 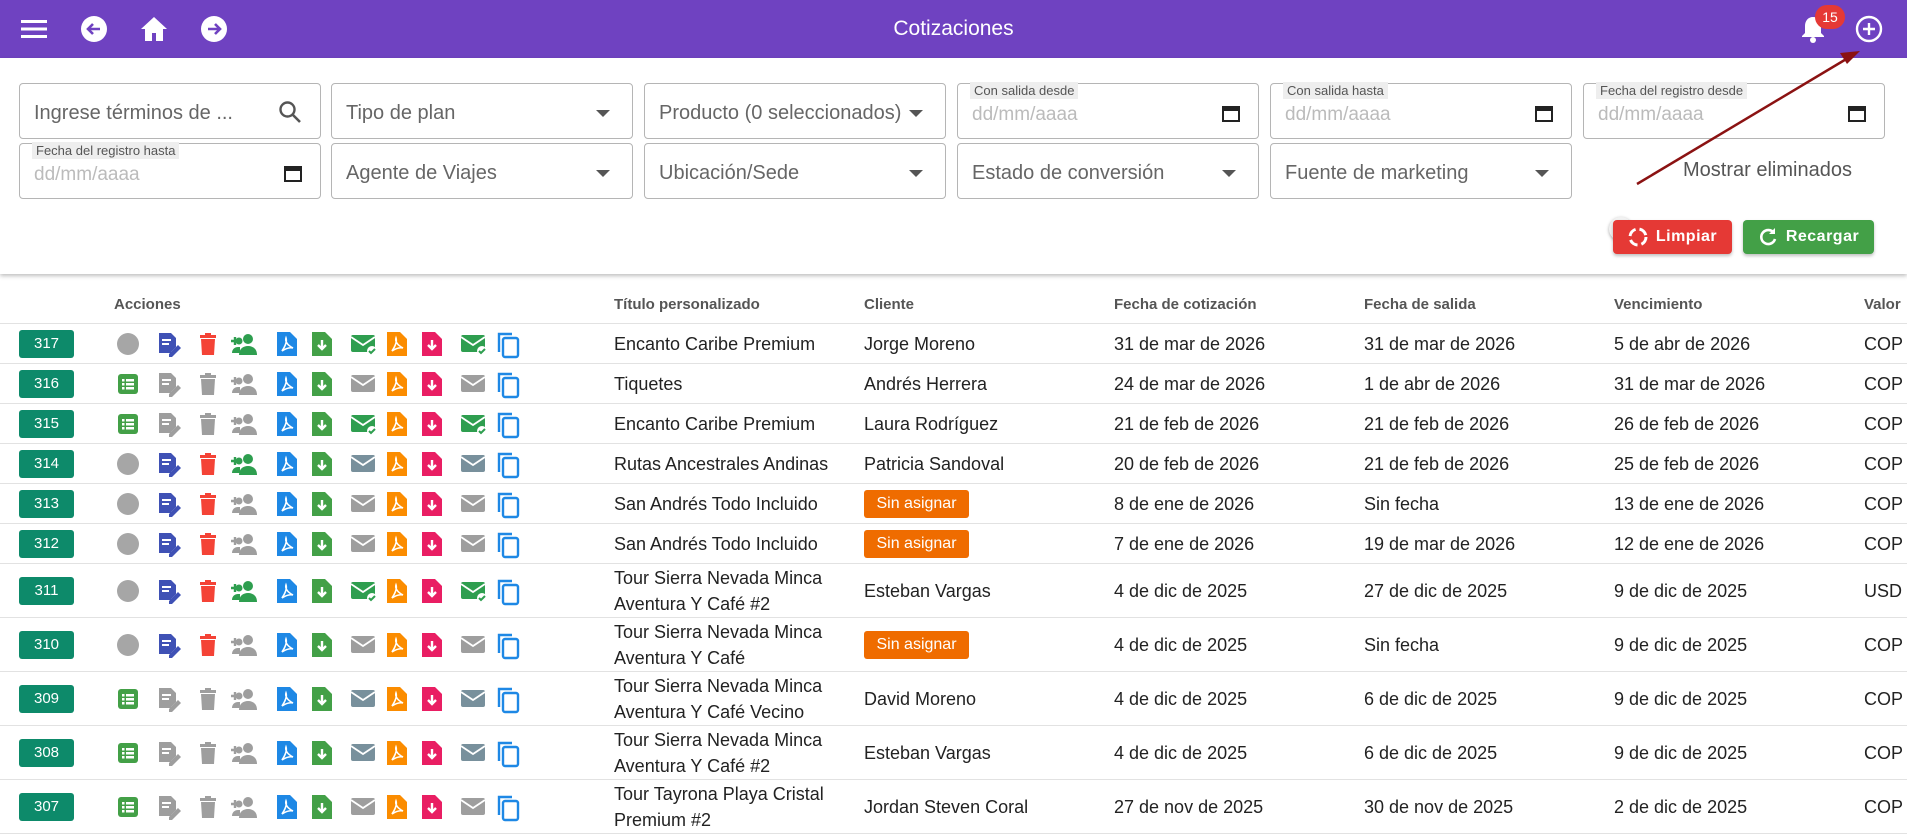 I want to click on plan-type-select: Tipo de plan, so click(x=482, y=111).